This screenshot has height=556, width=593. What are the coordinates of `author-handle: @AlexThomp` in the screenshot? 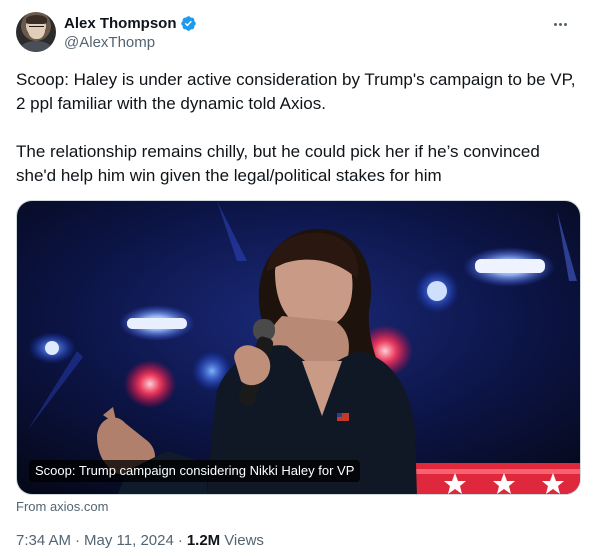 It's located at (130, 42).